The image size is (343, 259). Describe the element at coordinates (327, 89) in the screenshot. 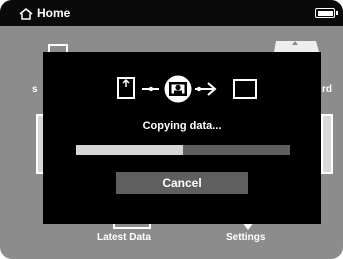

I see `background-menu-partial-right: rd` at that location.